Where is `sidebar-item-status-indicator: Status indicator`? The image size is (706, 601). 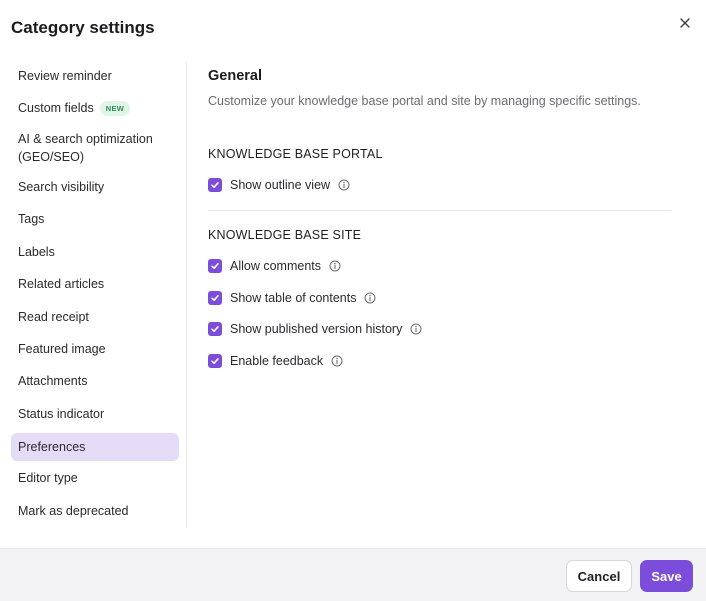
sidebar-item-status-indicator: Status indicator is located at coordinates (95, 414).